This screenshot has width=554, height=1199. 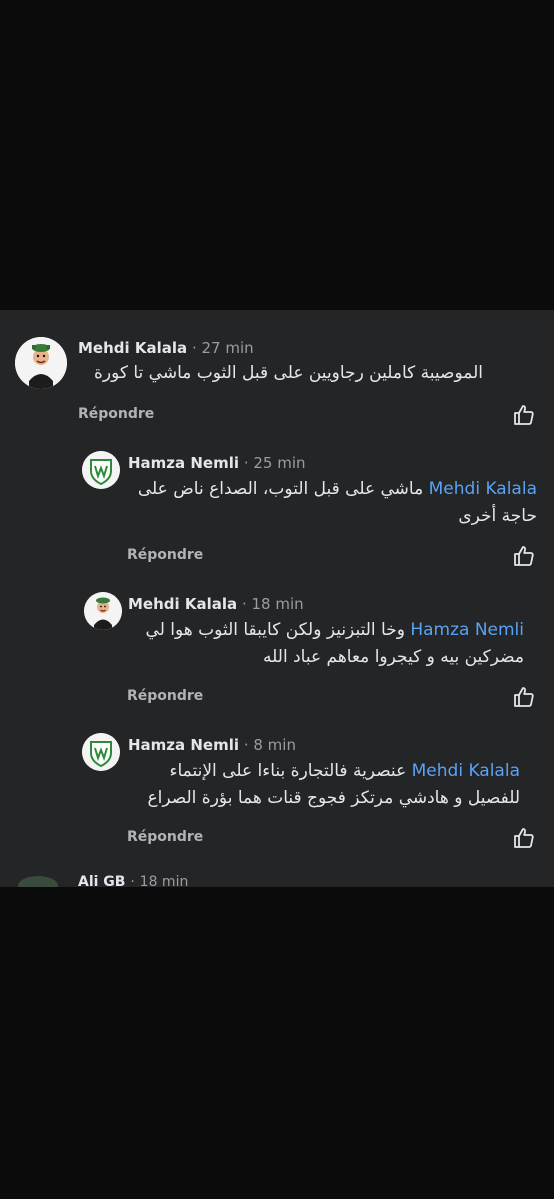 I want to click on comment-header: Hamza Nemli · 25 min, so click(x=217, y=463).